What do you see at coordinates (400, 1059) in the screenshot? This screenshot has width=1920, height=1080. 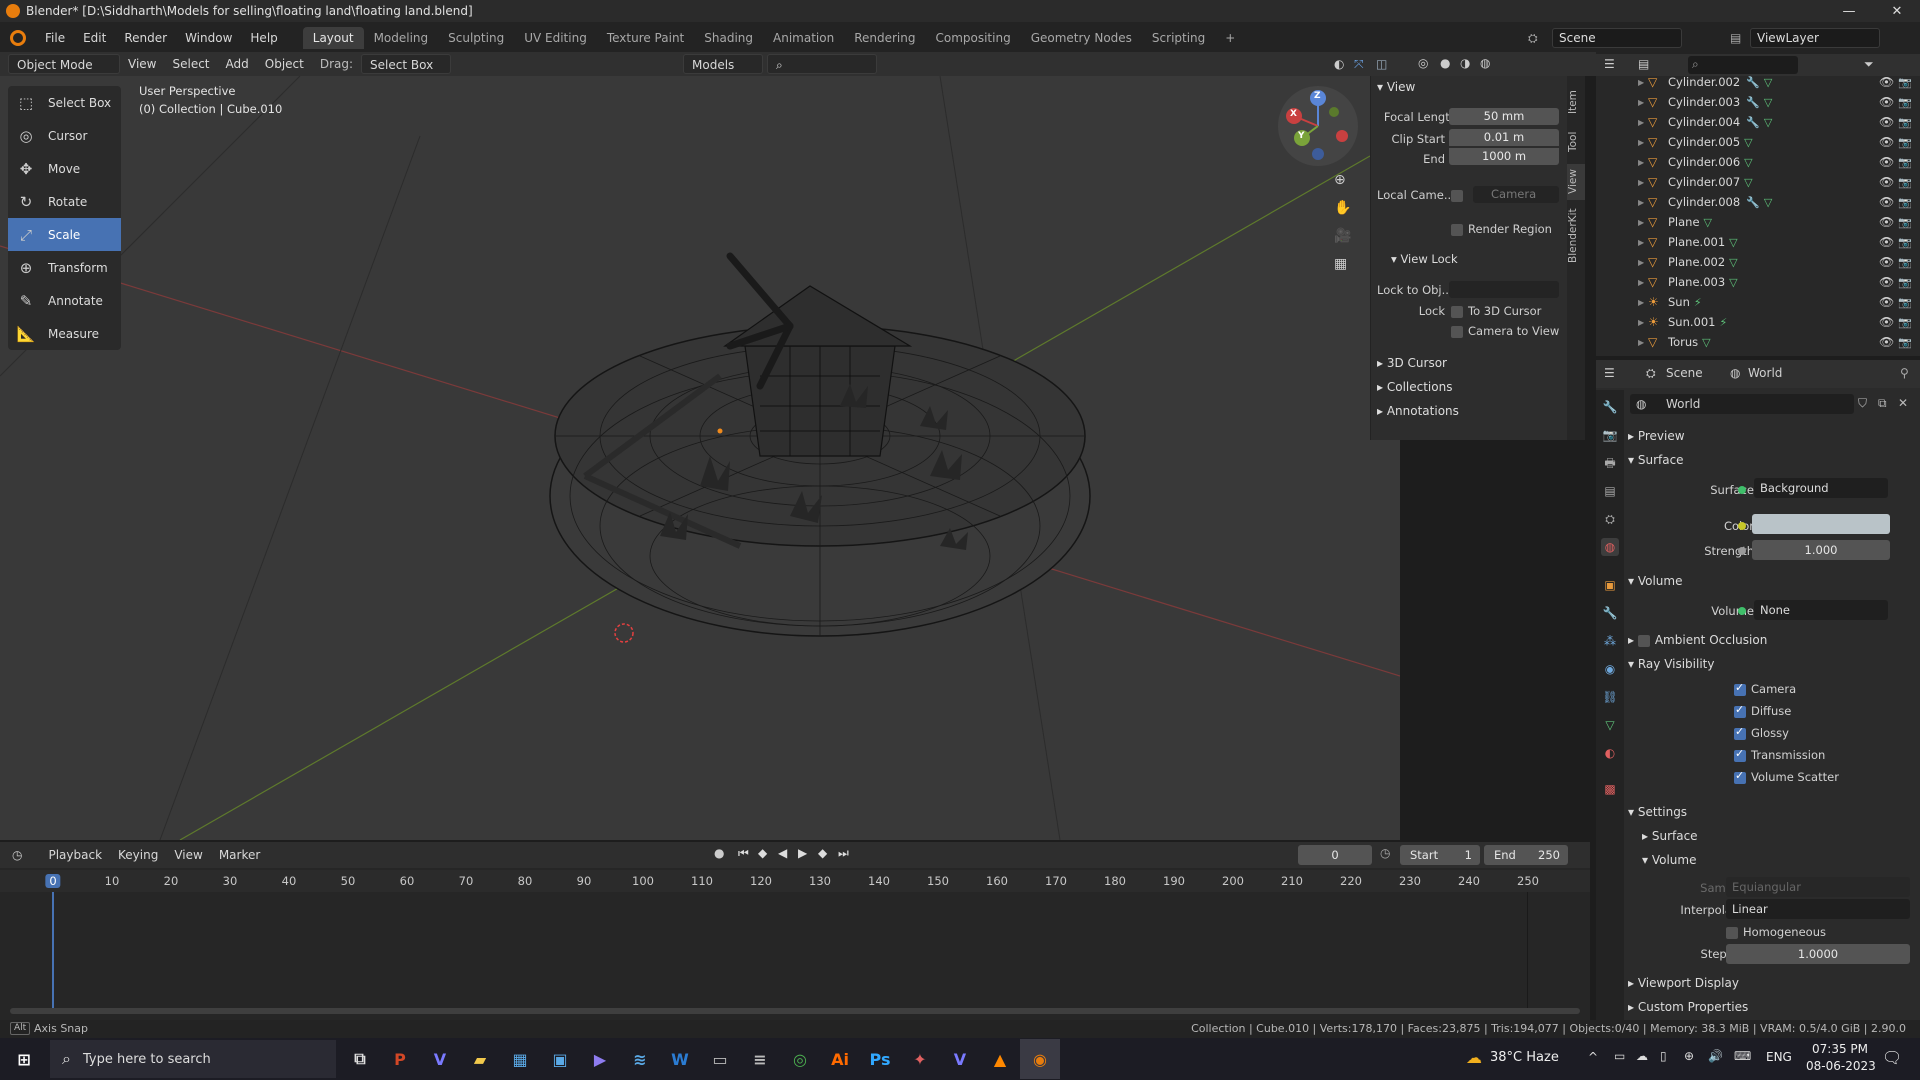 I see `powerpoint-icon: P` at bounding box center [400, 1059].